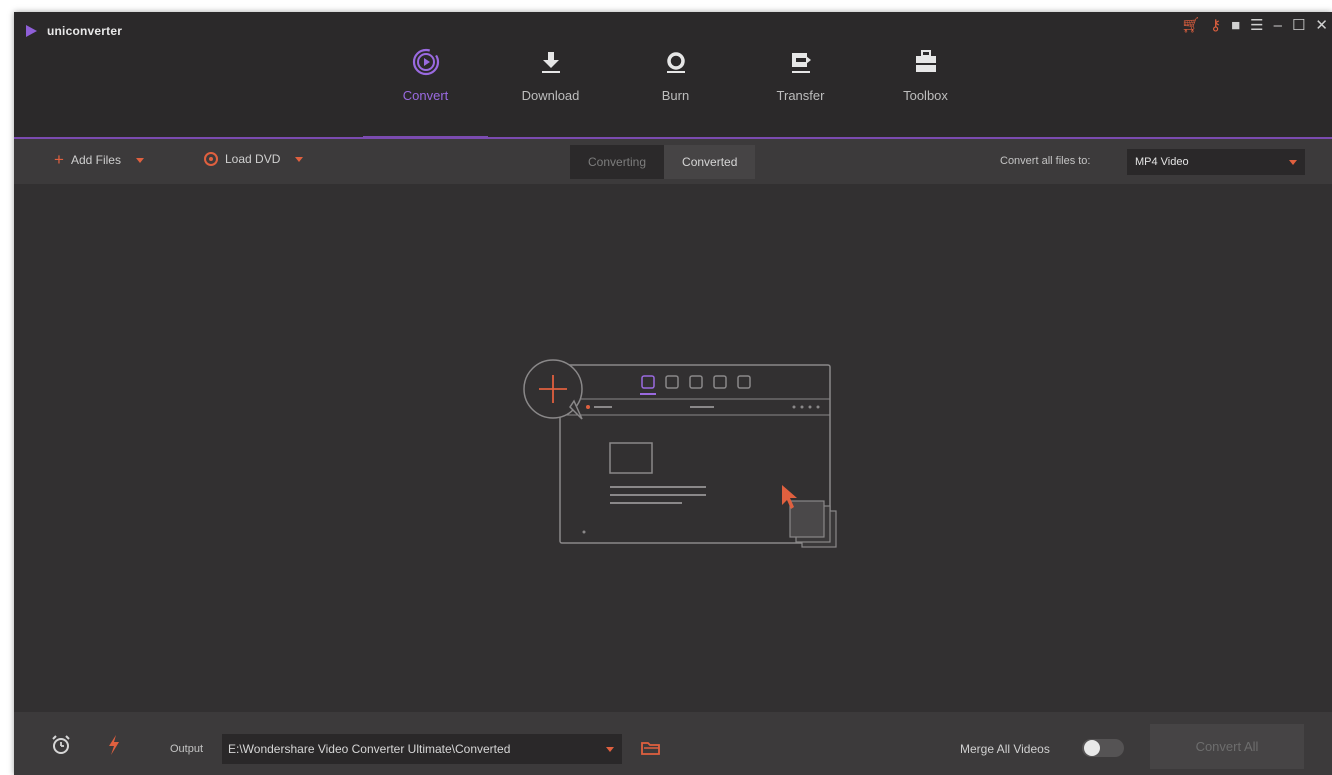 This screenshot has width=1332, height=775. What do you see at coordinates (675, 95) in the screenshot?
I see `nav-burn-label: Burn` at bounding box center [675, 95].